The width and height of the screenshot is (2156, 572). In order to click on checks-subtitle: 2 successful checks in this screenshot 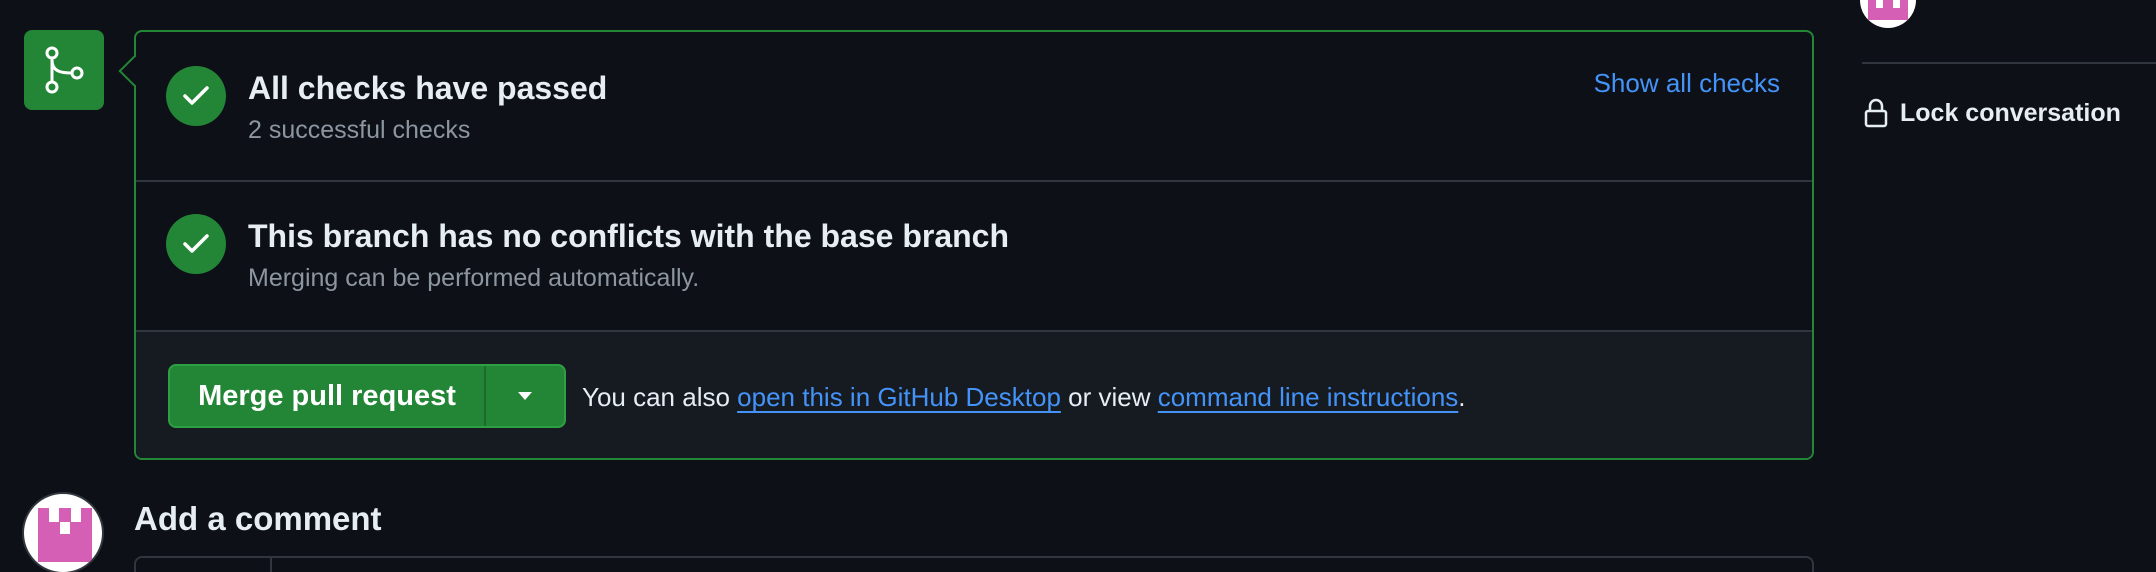, I will do `click(359, 130)`.